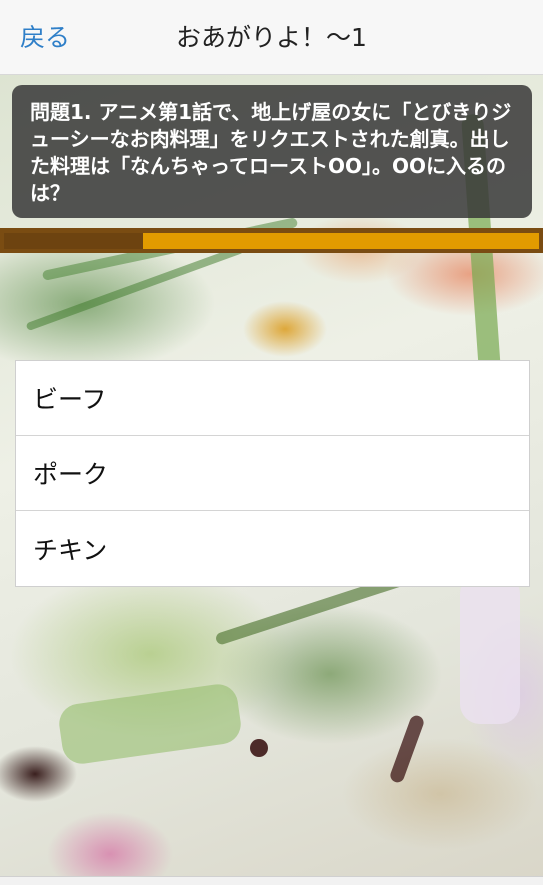 The image size is (543, 885). I want to click on bottom-bar, so click(271, 880).